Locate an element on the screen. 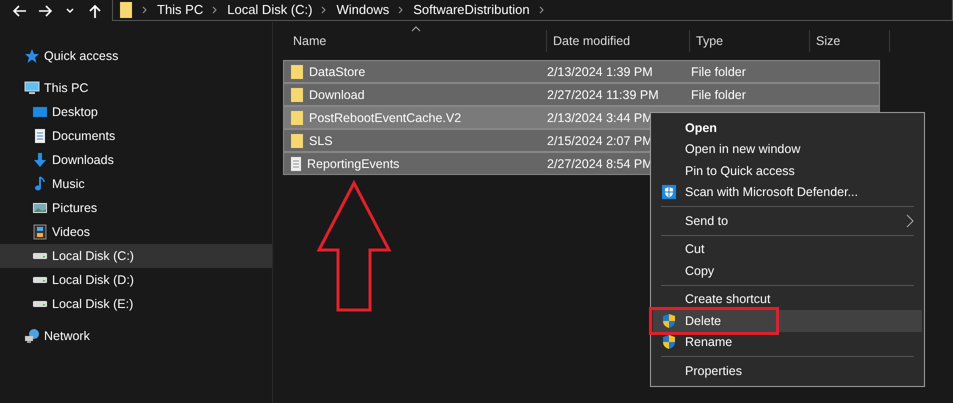  star-icon is located at coordinates (32, 56).